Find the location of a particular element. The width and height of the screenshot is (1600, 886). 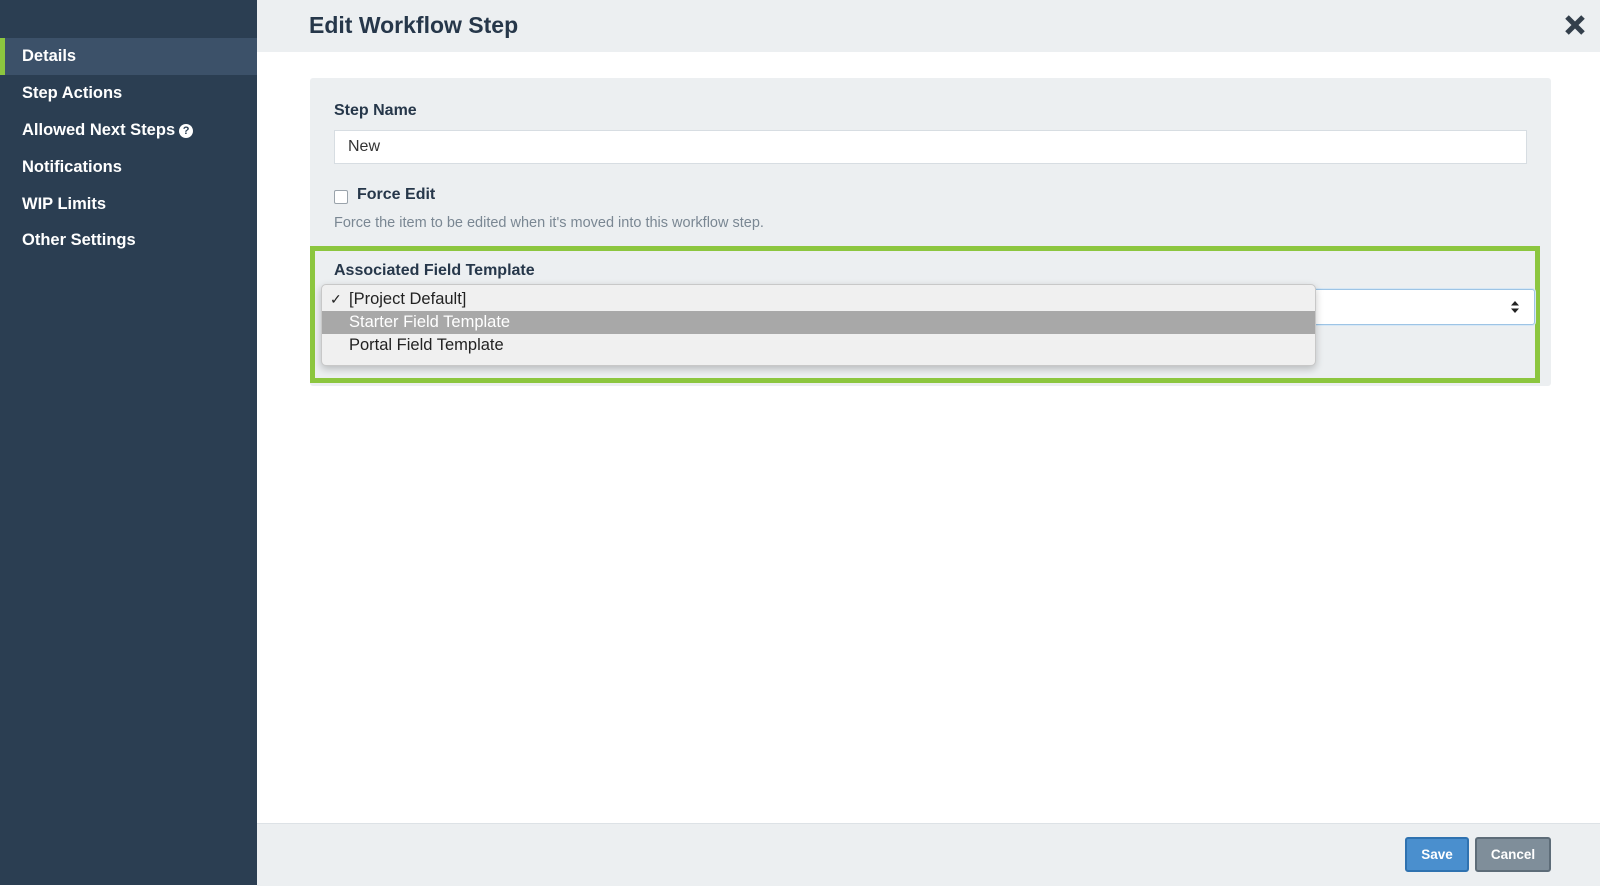

sidebar-item-step-actions: Step Actions is located at coordinates (128, 93).